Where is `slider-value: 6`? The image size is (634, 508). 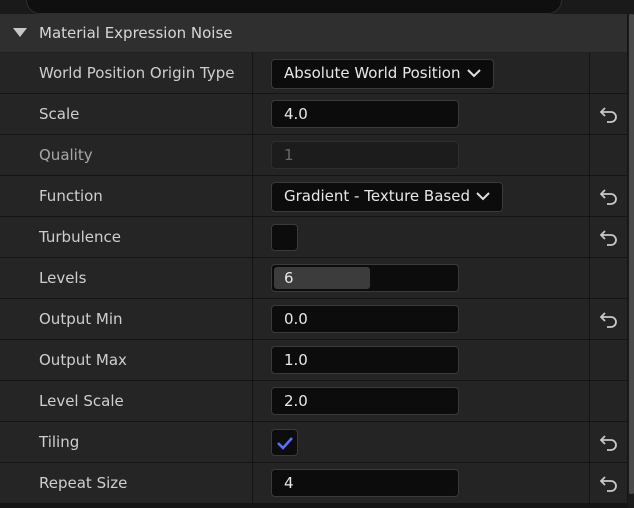 slider-value: 6 is located at coordinates (289, 278).